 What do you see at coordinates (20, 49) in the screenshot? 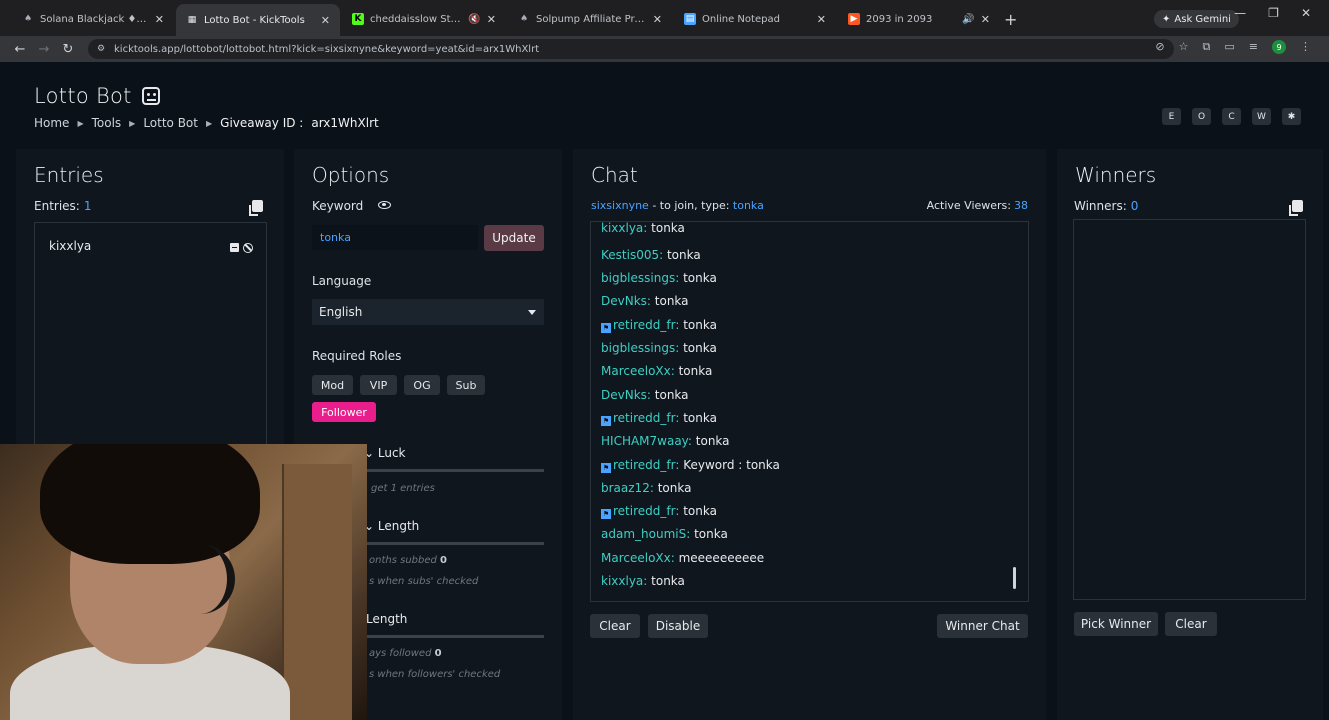
I see `back-arrow-icon: ←` at bounding box center [20, 49].